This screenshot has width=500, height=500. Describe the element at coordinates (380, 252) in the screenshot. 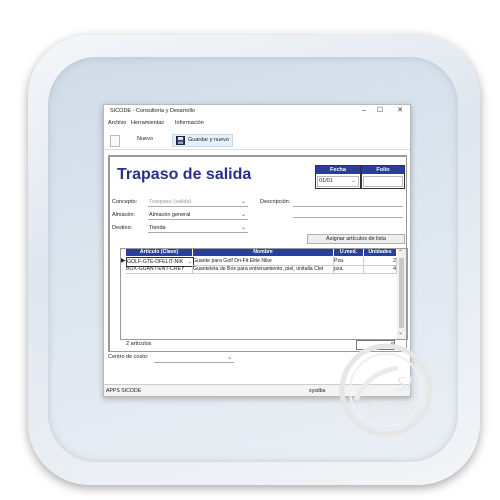

I see `column-header-unidades: Unidades` at that location.